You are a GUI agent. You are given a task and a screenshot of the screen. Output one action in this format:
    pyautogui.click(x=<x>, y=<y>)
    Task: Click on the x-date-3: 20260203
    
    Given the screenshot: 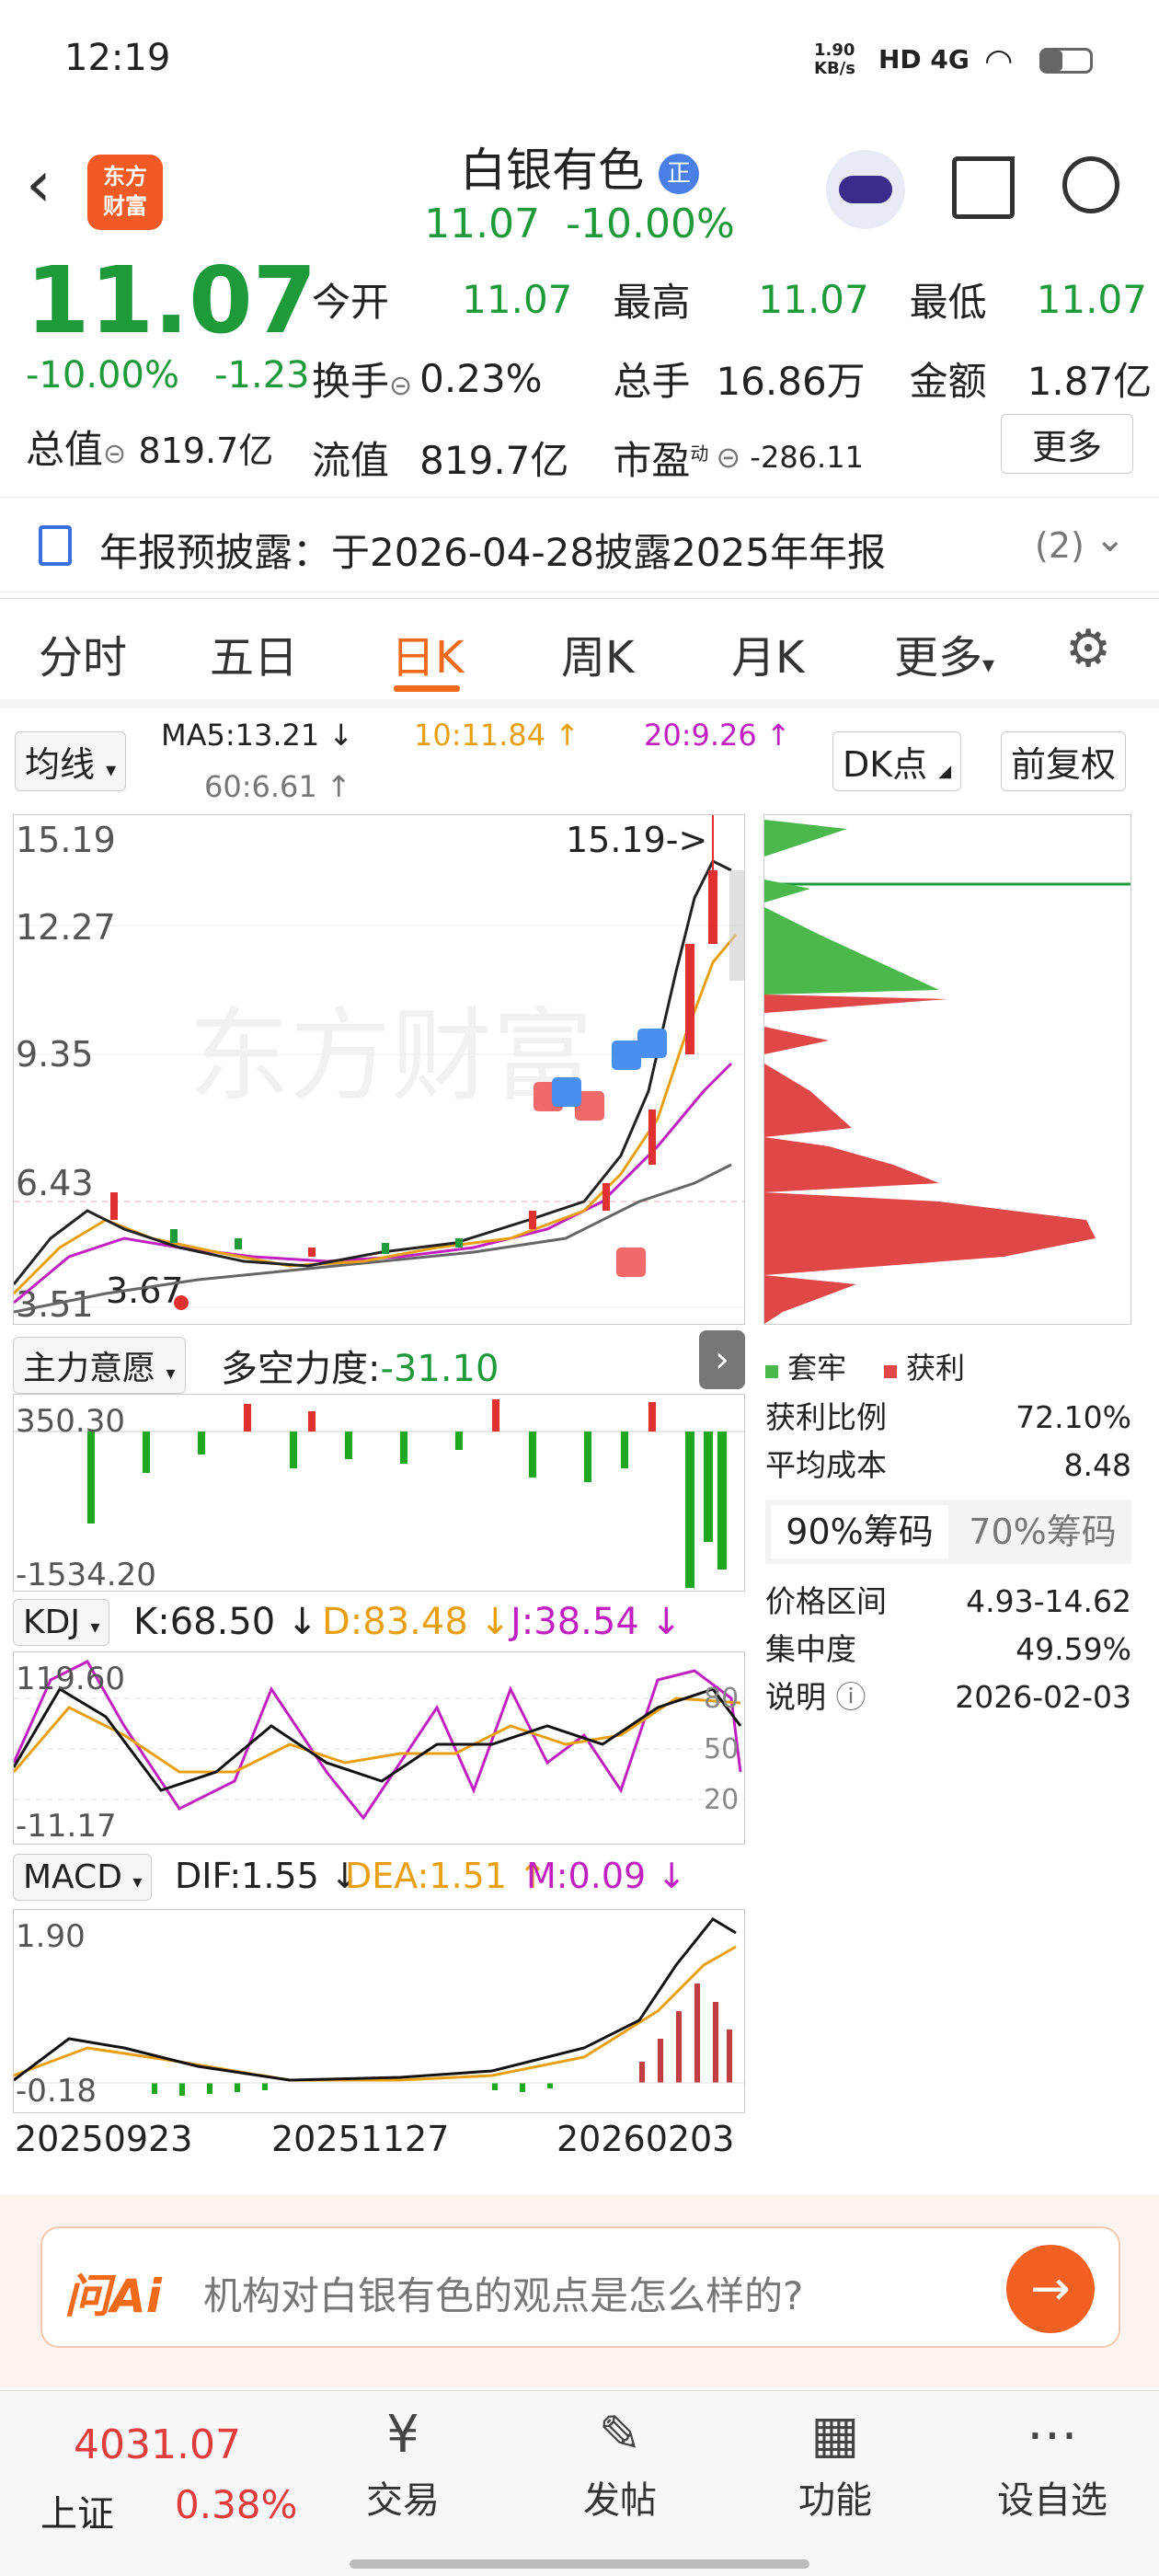 What is the action you would take?
    pyautogui.click(x=646, y=2139)
    